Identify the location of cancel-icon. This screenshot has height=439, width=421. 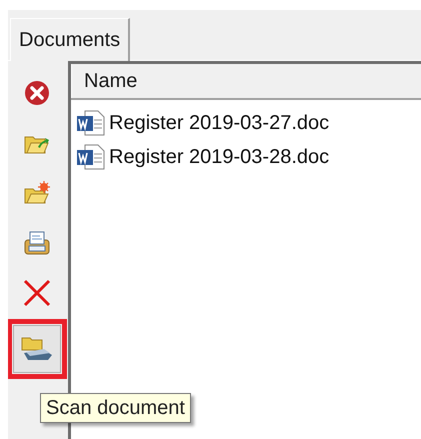
(37, 93).